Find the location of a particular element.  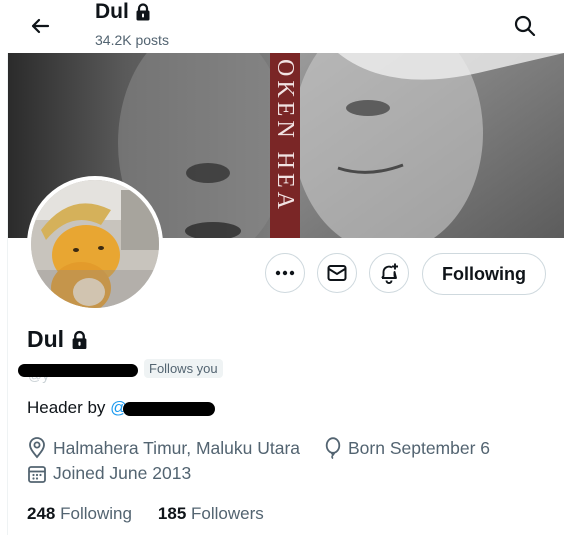

notify-button is located at coordinates (389, 273).